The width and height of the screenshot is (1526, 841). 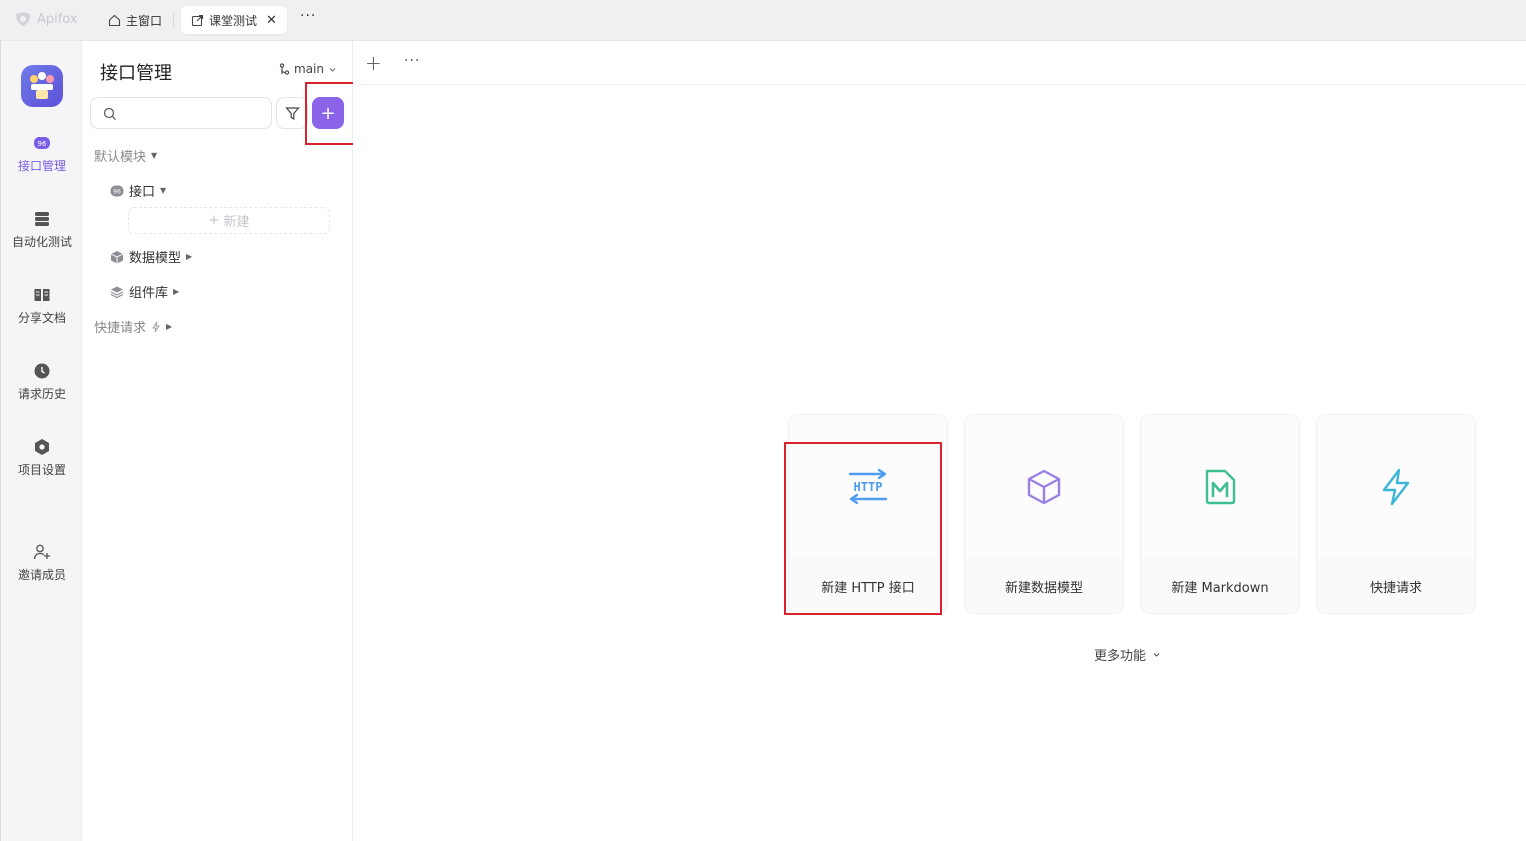 I want to click on tree-item-components: 组件库 ▶, so click(x=144, y=291).